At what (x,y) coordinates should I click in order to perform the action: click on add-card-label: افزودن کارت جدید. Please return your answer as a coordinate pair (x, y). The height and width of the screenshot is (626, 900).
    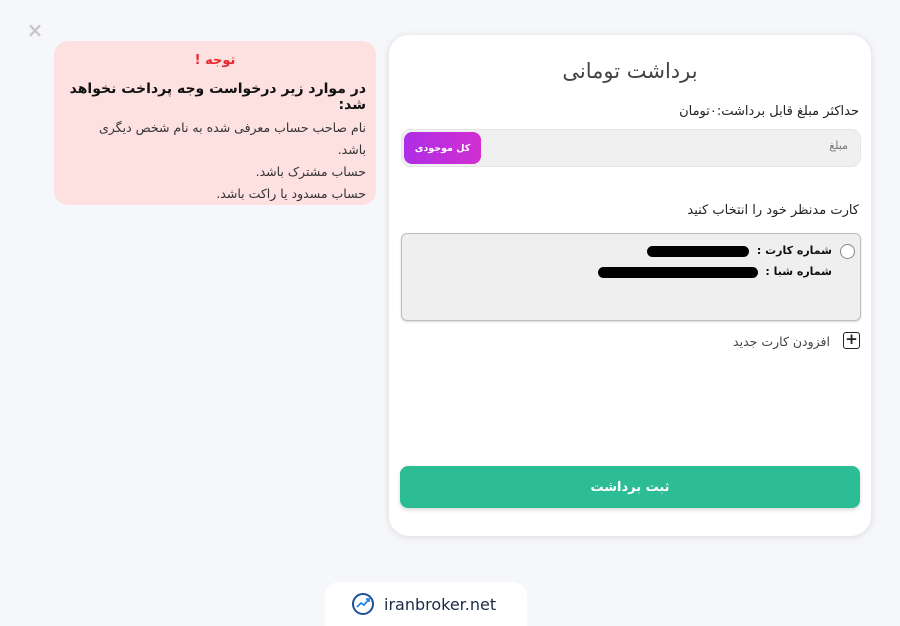
    Looking at the image, I should click on (781, 341).